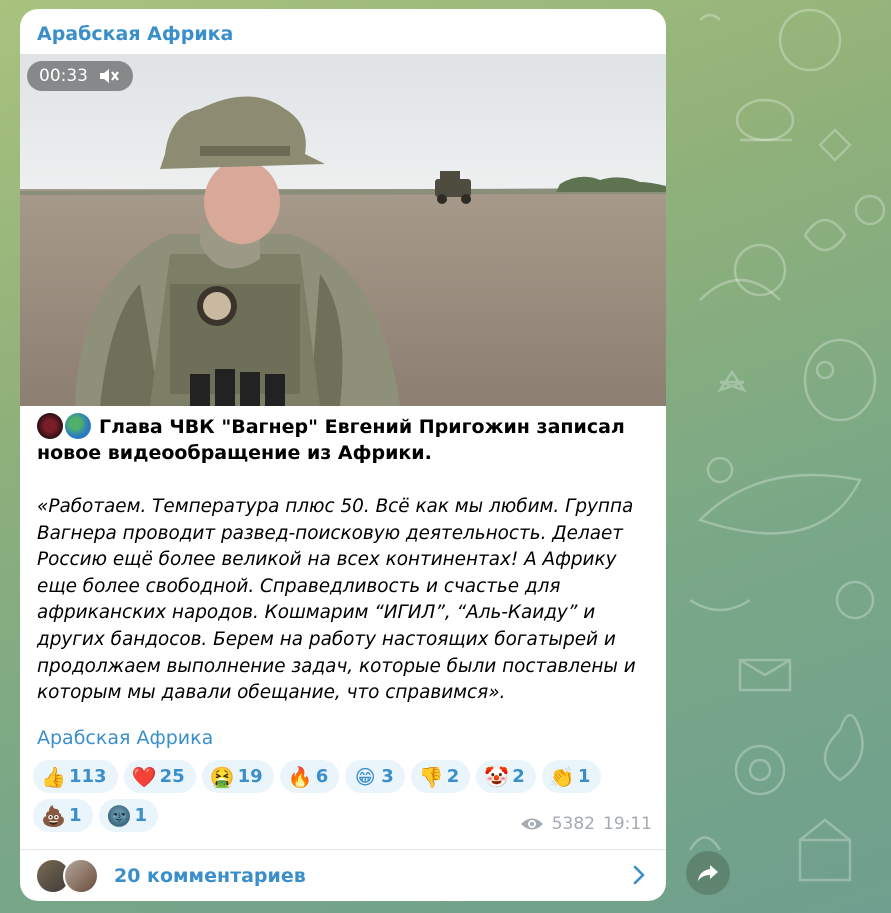  What do you see at coordinates (322, 776) in the screenshot?
I see `reaction-count: 6` at bounding box center [322, 776].